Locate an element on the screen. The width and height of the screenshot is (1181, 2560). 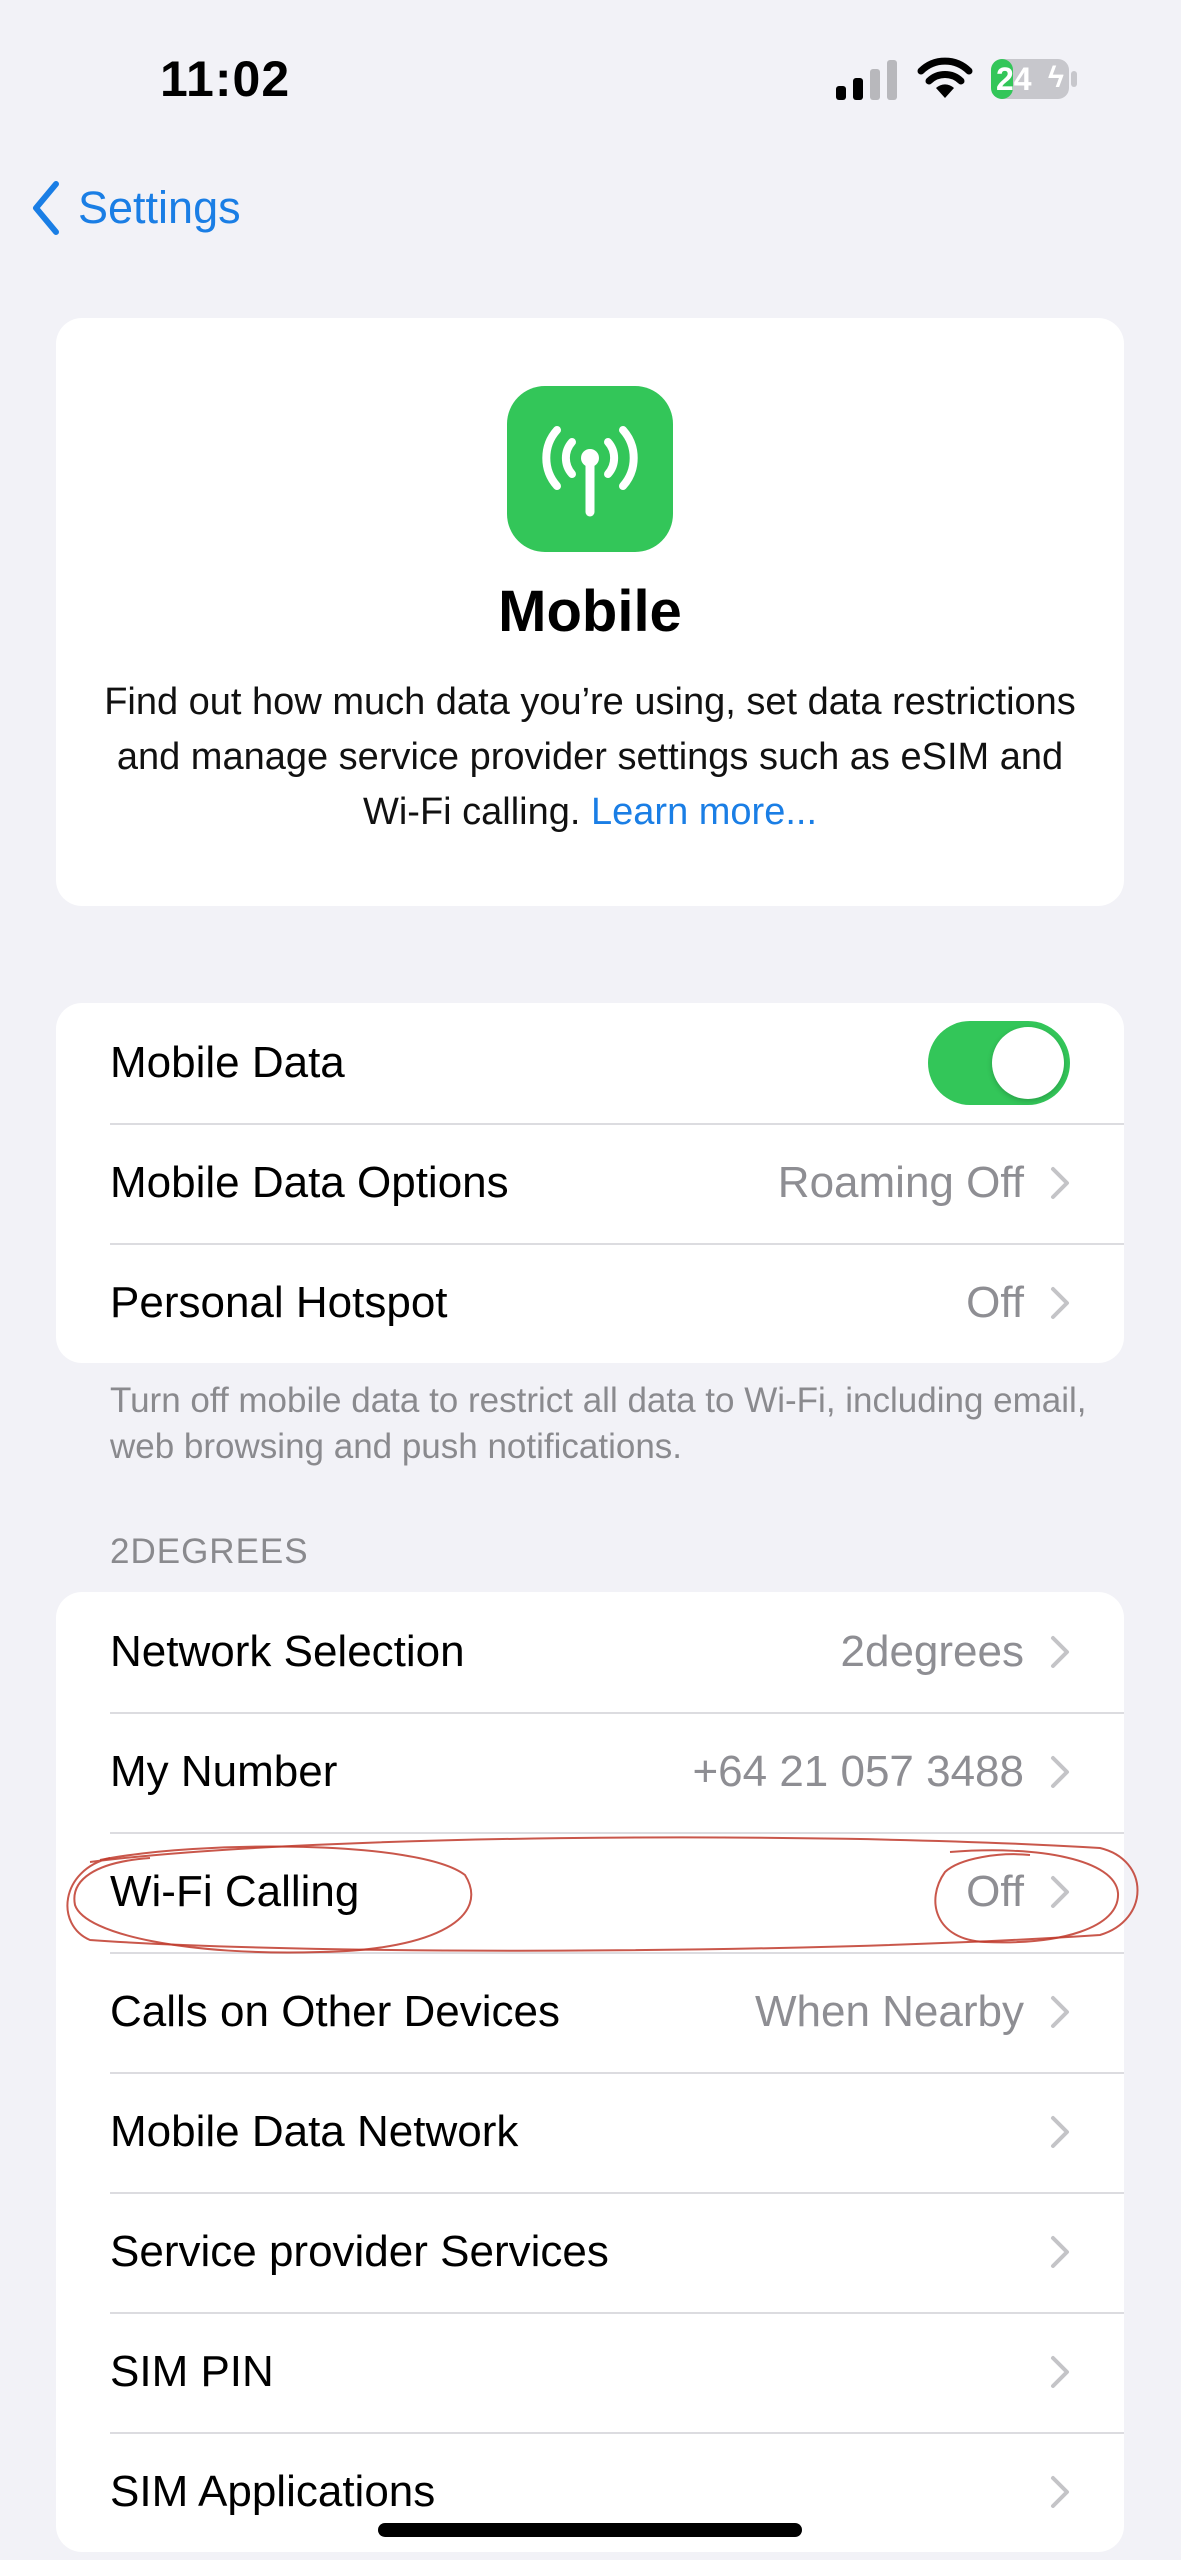
row-label: Wi-Fi Calling is located at coordinates (235, 1891).